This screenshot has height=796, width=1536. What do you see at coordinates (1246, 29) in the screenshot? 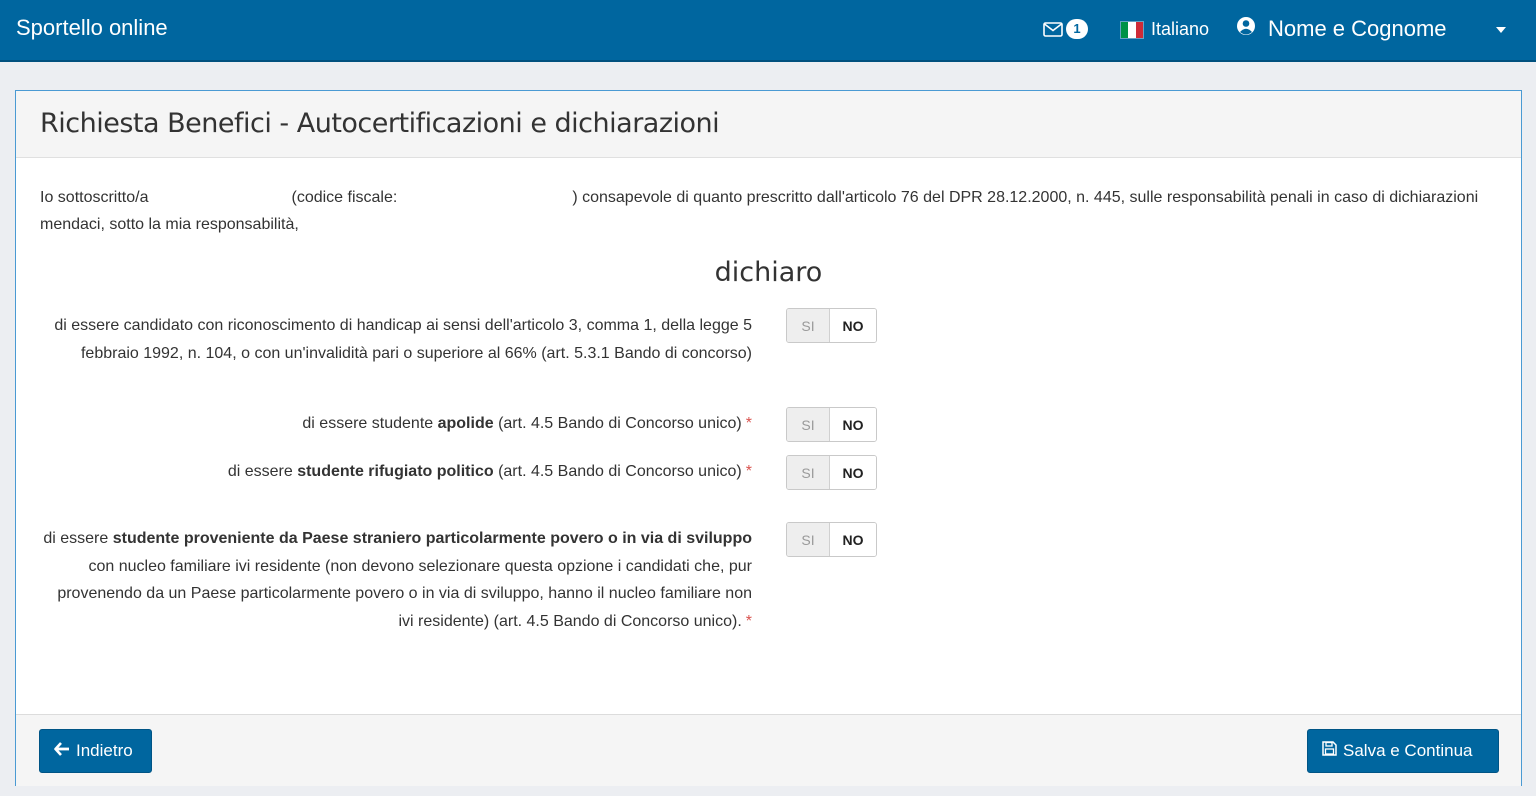
I see `user-circle-icon` at bounding box center [1246, 29].